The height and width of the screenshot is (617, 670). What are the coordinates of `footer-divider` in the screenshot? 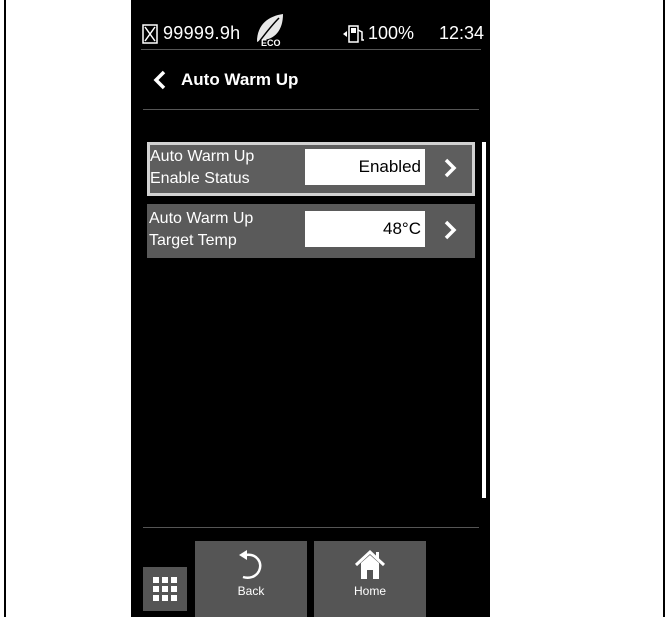 It's located at (311, 527).